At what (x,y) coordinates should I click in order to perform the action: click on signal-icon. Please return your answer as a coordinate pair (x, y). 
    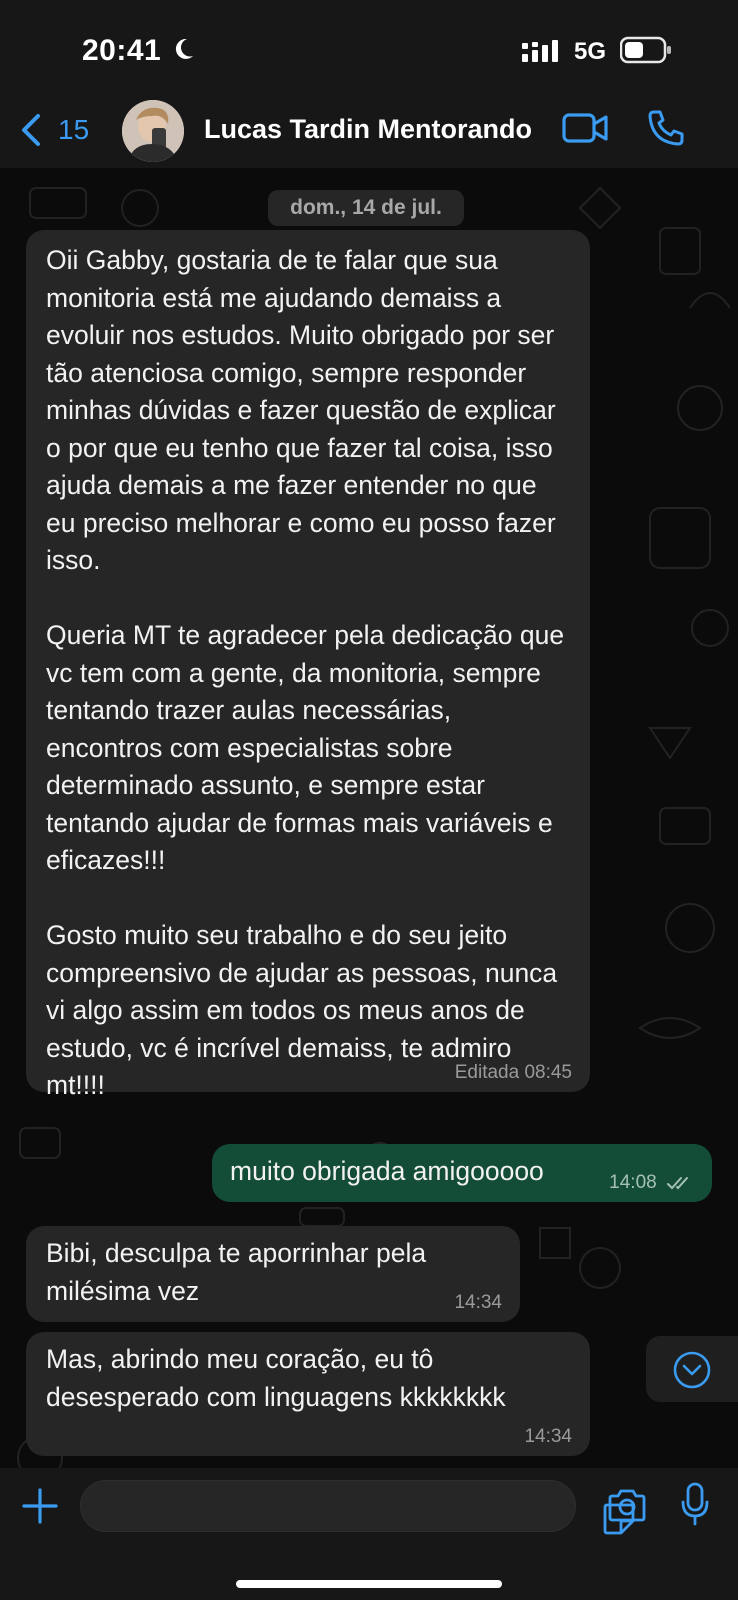
    Looking at the image, I should click on (540, 51).